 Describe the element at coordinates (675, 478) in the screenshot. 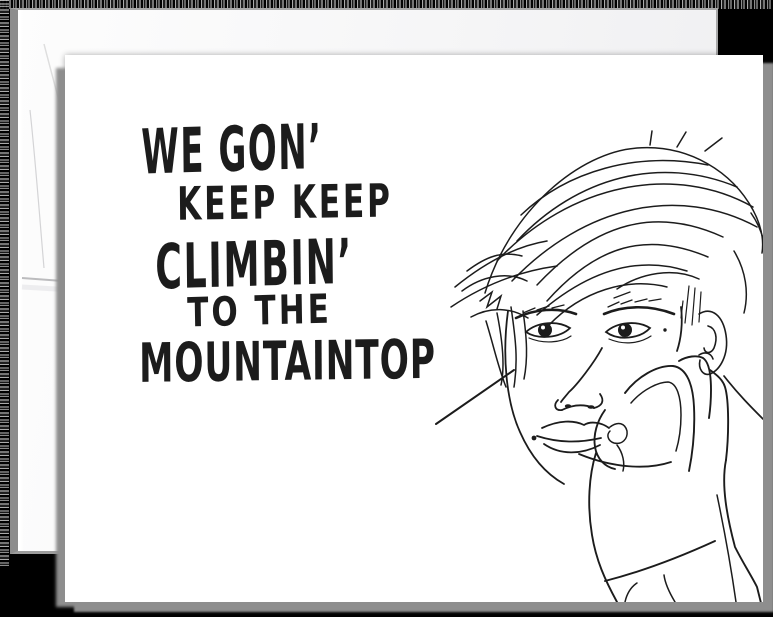

I see `fist` at that location.